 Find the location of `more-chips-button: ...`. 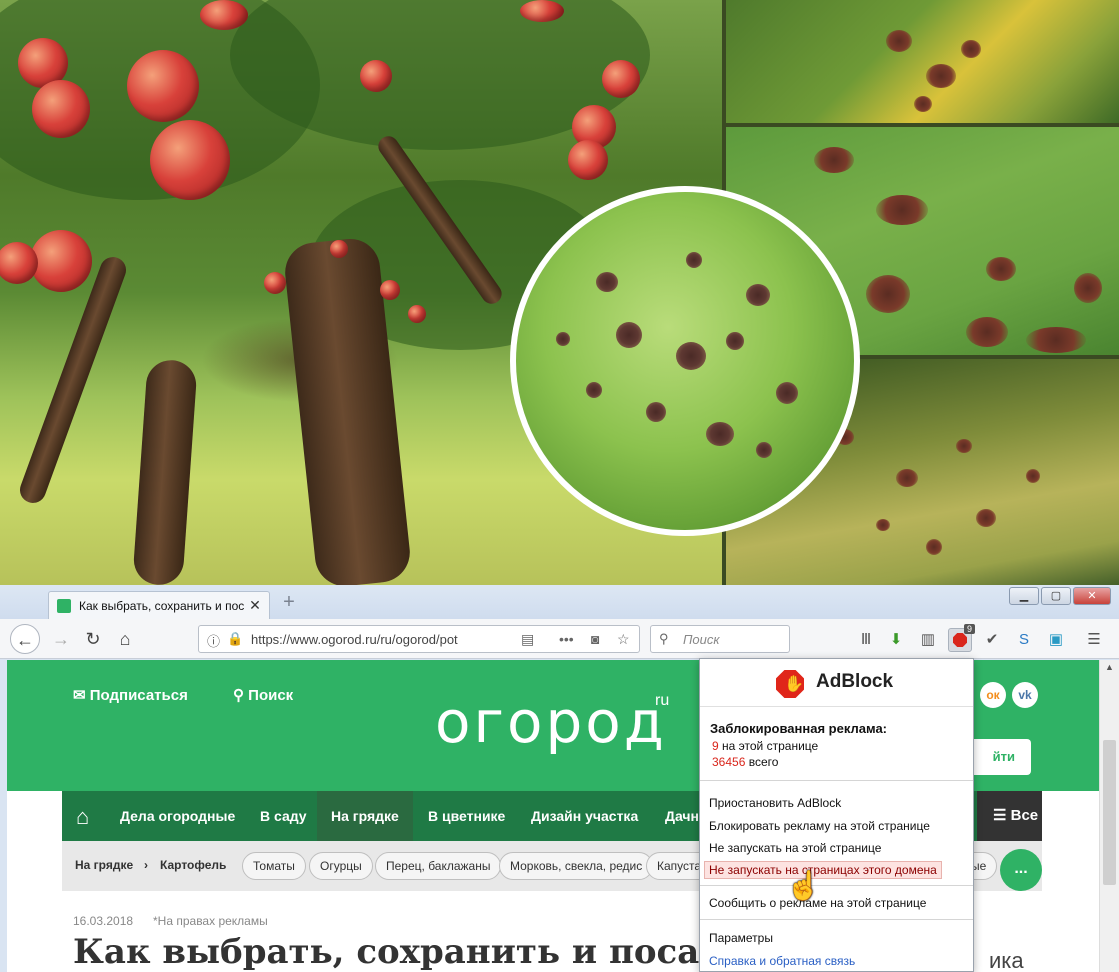

more-chips-button: ... is located at coordinates (1021, 870).